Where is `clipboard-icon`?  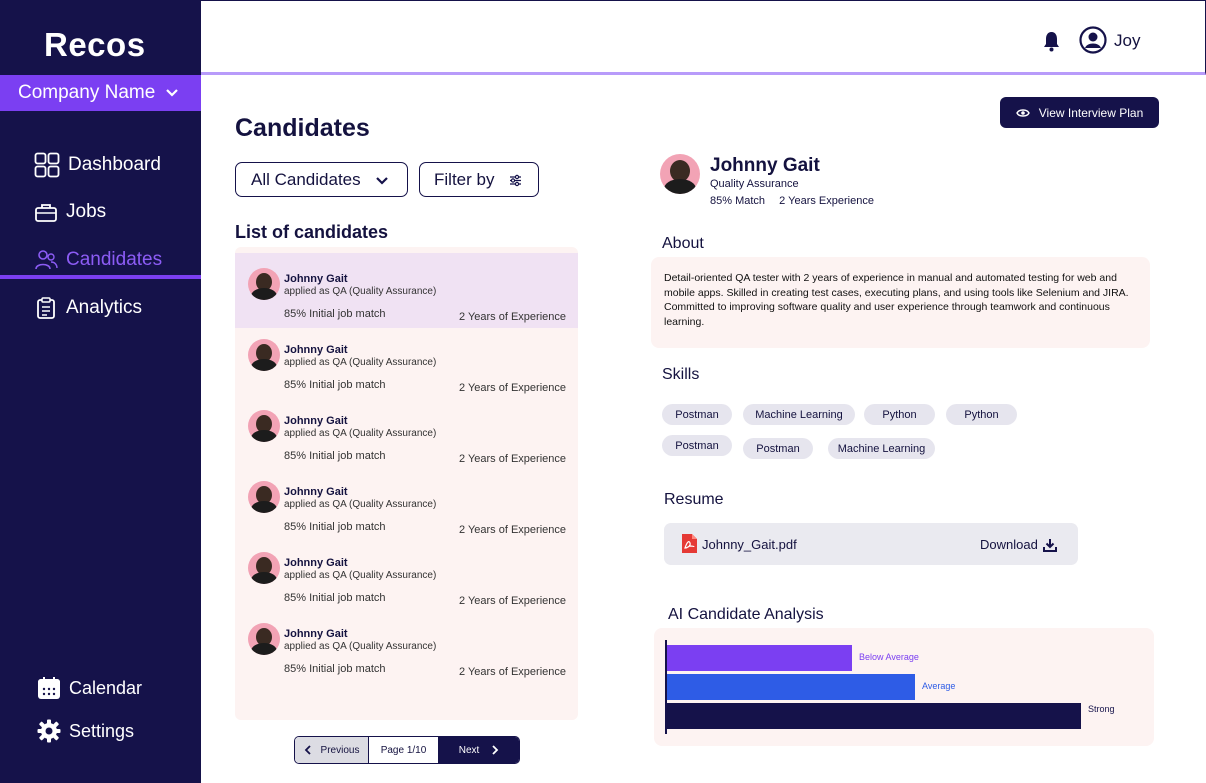
clipboard-icon is located at coordinates (46, 308).